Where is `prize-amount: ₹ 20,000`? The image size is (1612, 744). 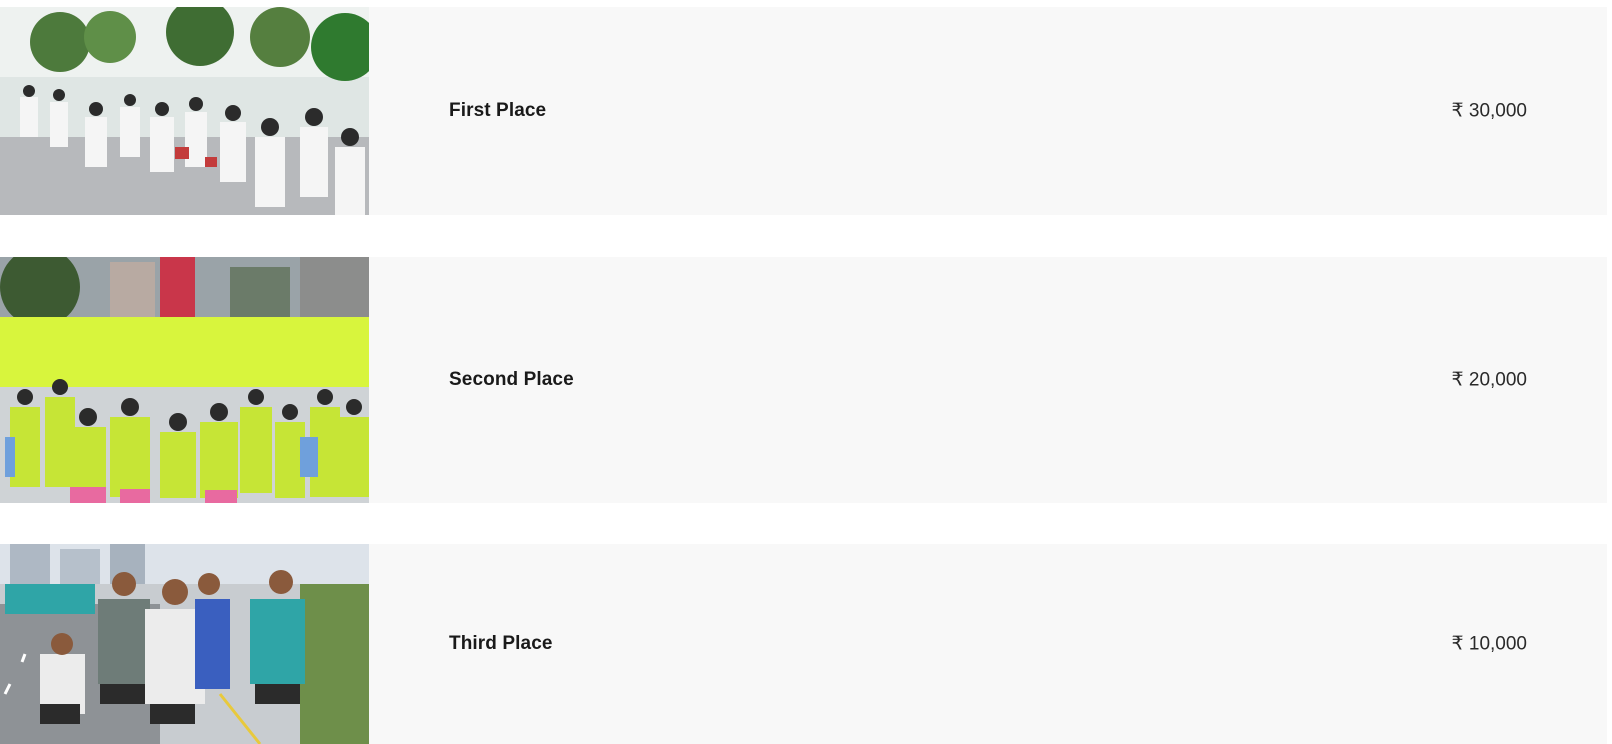 prize-amount: ₹ 20,000 is located at coordinates (1489, 380).